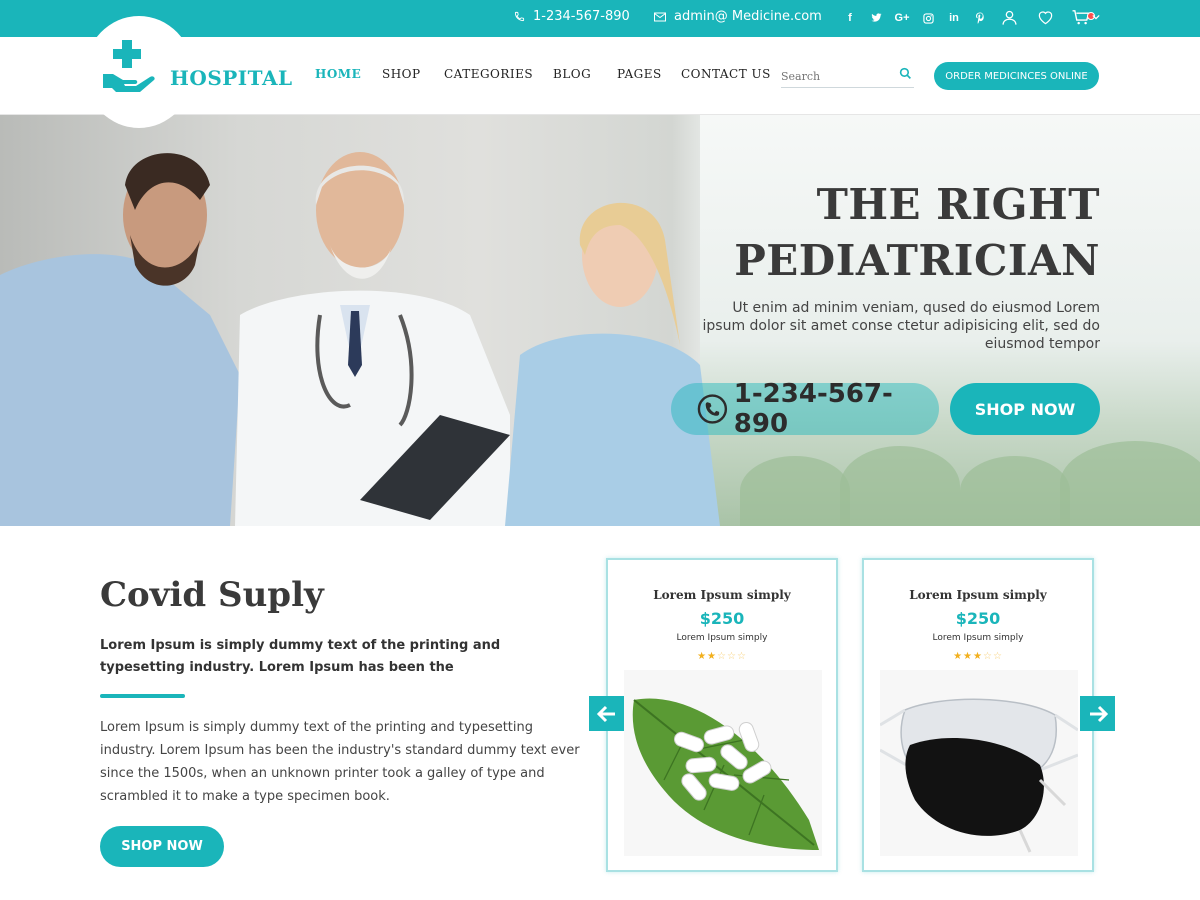  What do you see at coordinates (162, 846) in the screenshot?
I see `covid-shop-now-button: SHOP NOW` at bounding box center [162, 846].